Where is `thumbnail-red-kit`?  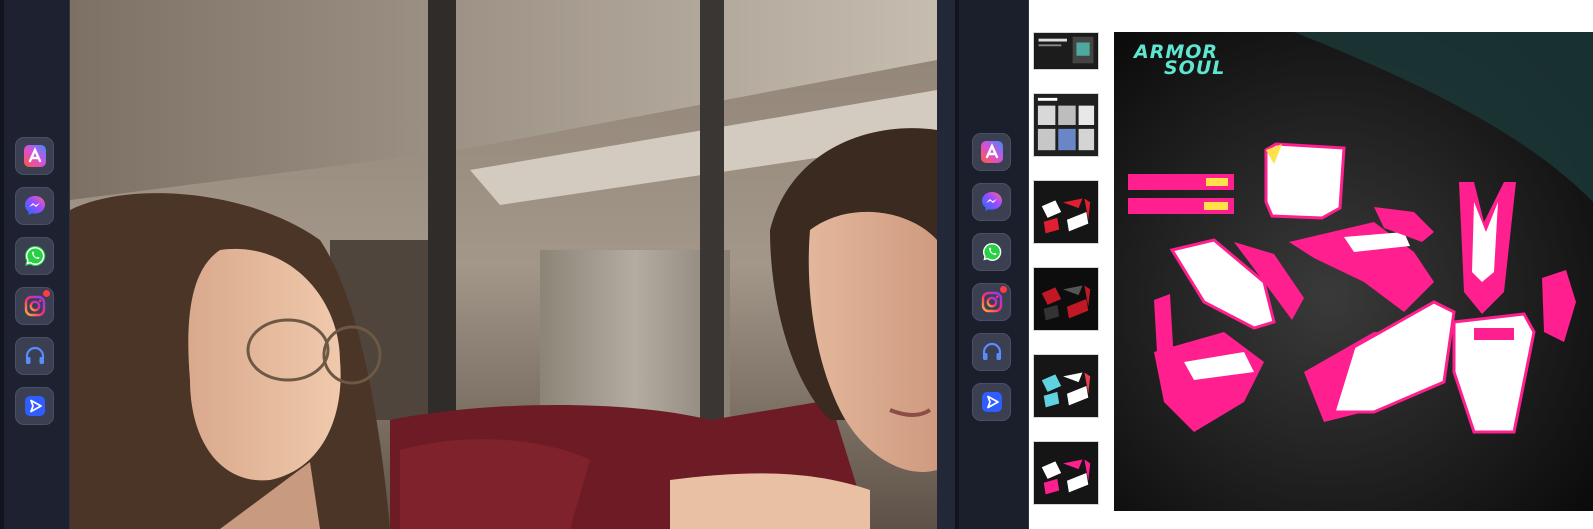
thumbnail-red-kit is located at coordinates (1066, 212).